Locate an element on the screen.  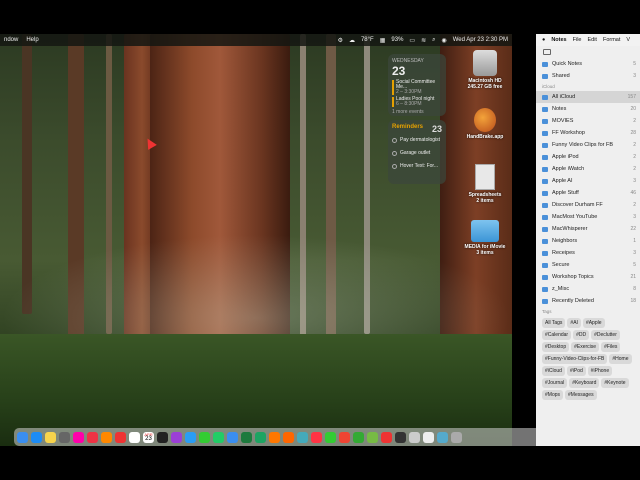
safari-icon is located at coordinates (190, 437).